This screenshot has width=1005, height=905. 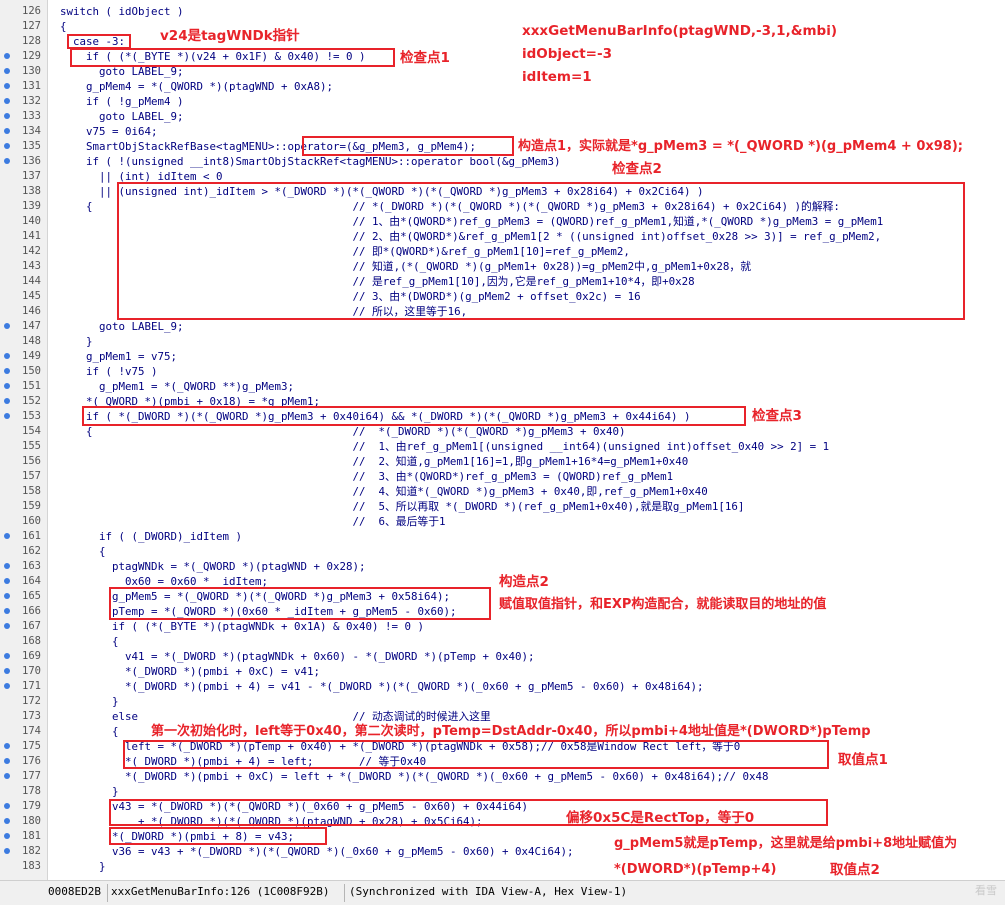 What do you see at coordinates (23, 686) in the screenshot?
I see `line-number: 171` at bounding box center [23, 686].